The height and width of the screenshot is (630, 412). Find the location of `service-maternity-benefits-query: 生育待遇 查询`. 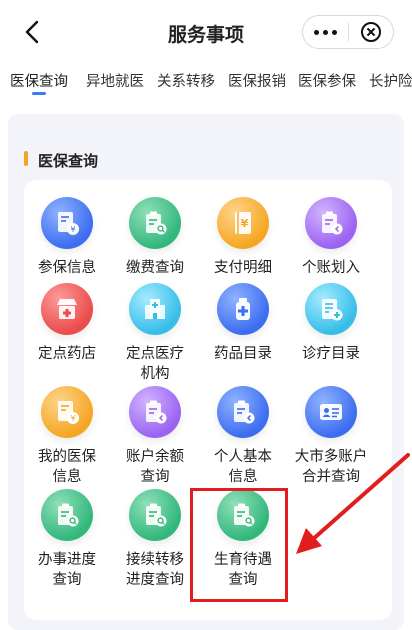

service-maternity-benefits-query: 生育待遇 查询 is located at coordinates (243, 539).